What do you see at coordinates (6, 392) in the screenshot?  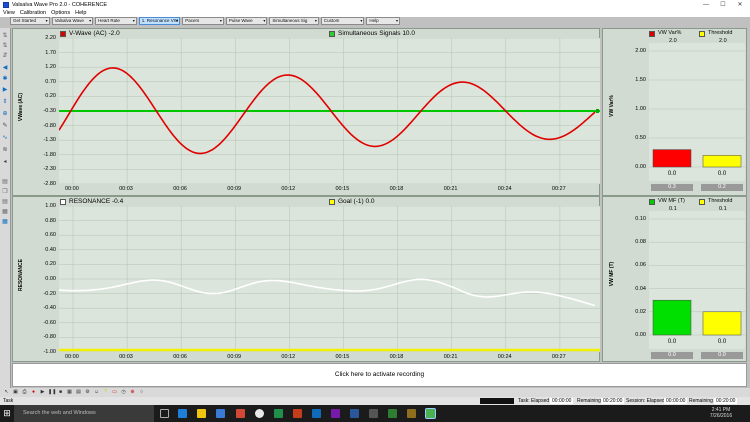 I see `cursor-icon: ↖` at bounding box center [6, 392].